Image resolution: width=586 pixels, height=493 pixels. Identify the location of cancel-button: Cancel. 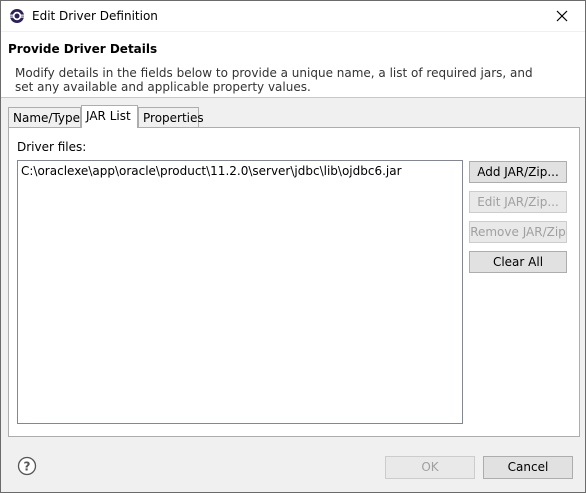
(528, 467).